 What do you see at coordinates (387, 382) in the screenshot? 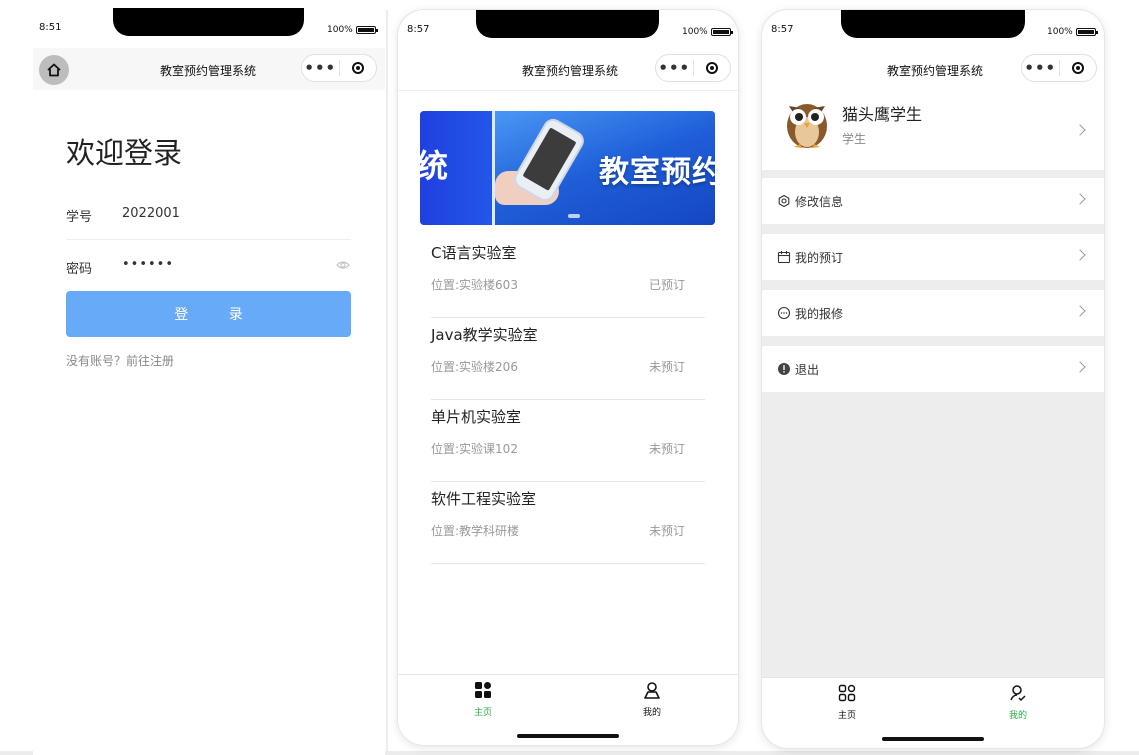
I see `panel-divider` at bounding box center [387, 382].